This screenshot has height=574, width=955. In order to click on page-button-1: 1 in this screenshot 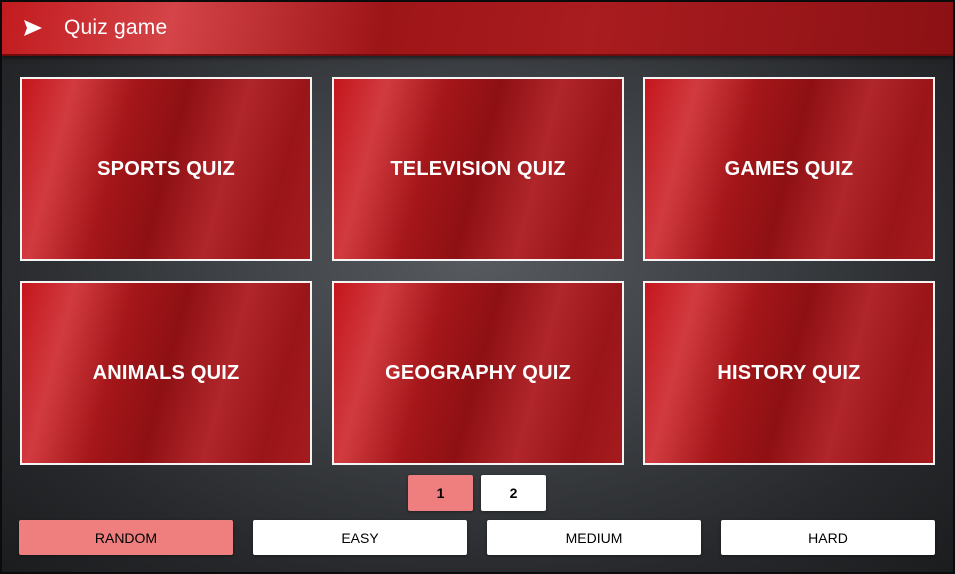, I will do `click(440, 493)`.